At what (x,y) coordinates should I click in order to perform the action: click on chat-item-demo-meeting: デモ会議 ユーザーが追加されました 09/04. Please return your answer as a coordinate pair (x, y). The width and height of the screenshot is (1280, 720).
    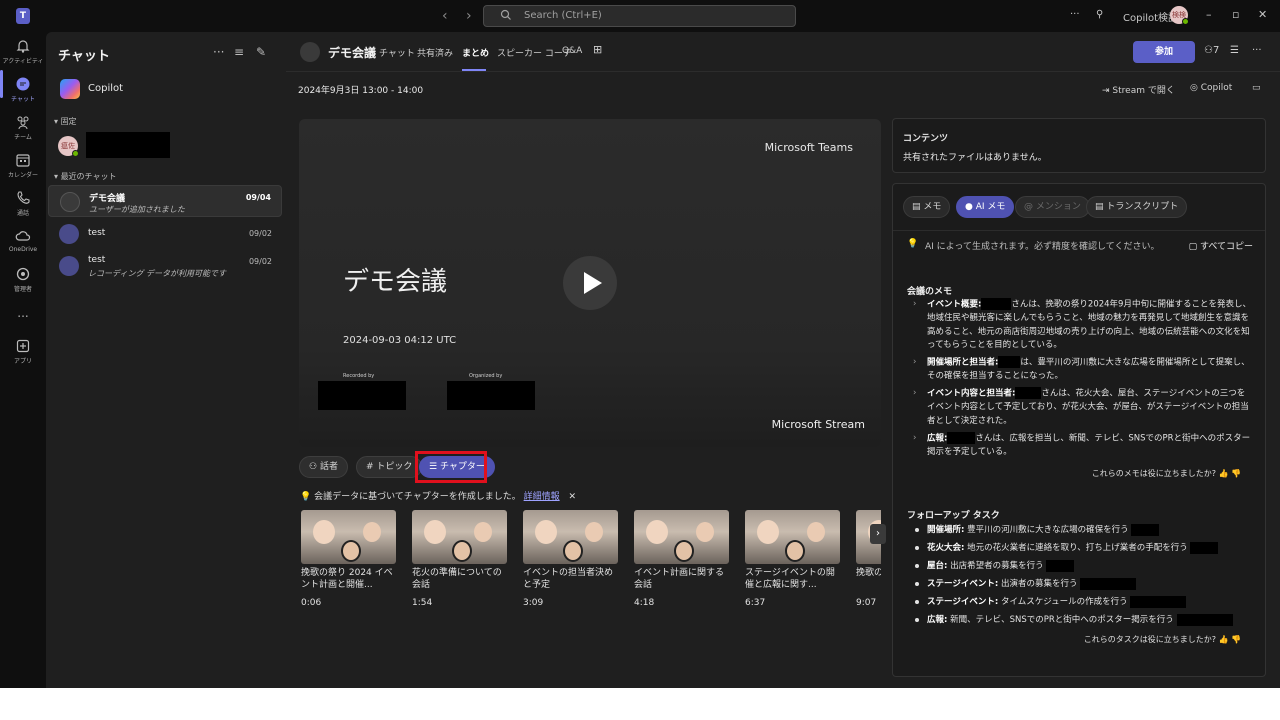
    Looking at the image, I should click on (165, 201).